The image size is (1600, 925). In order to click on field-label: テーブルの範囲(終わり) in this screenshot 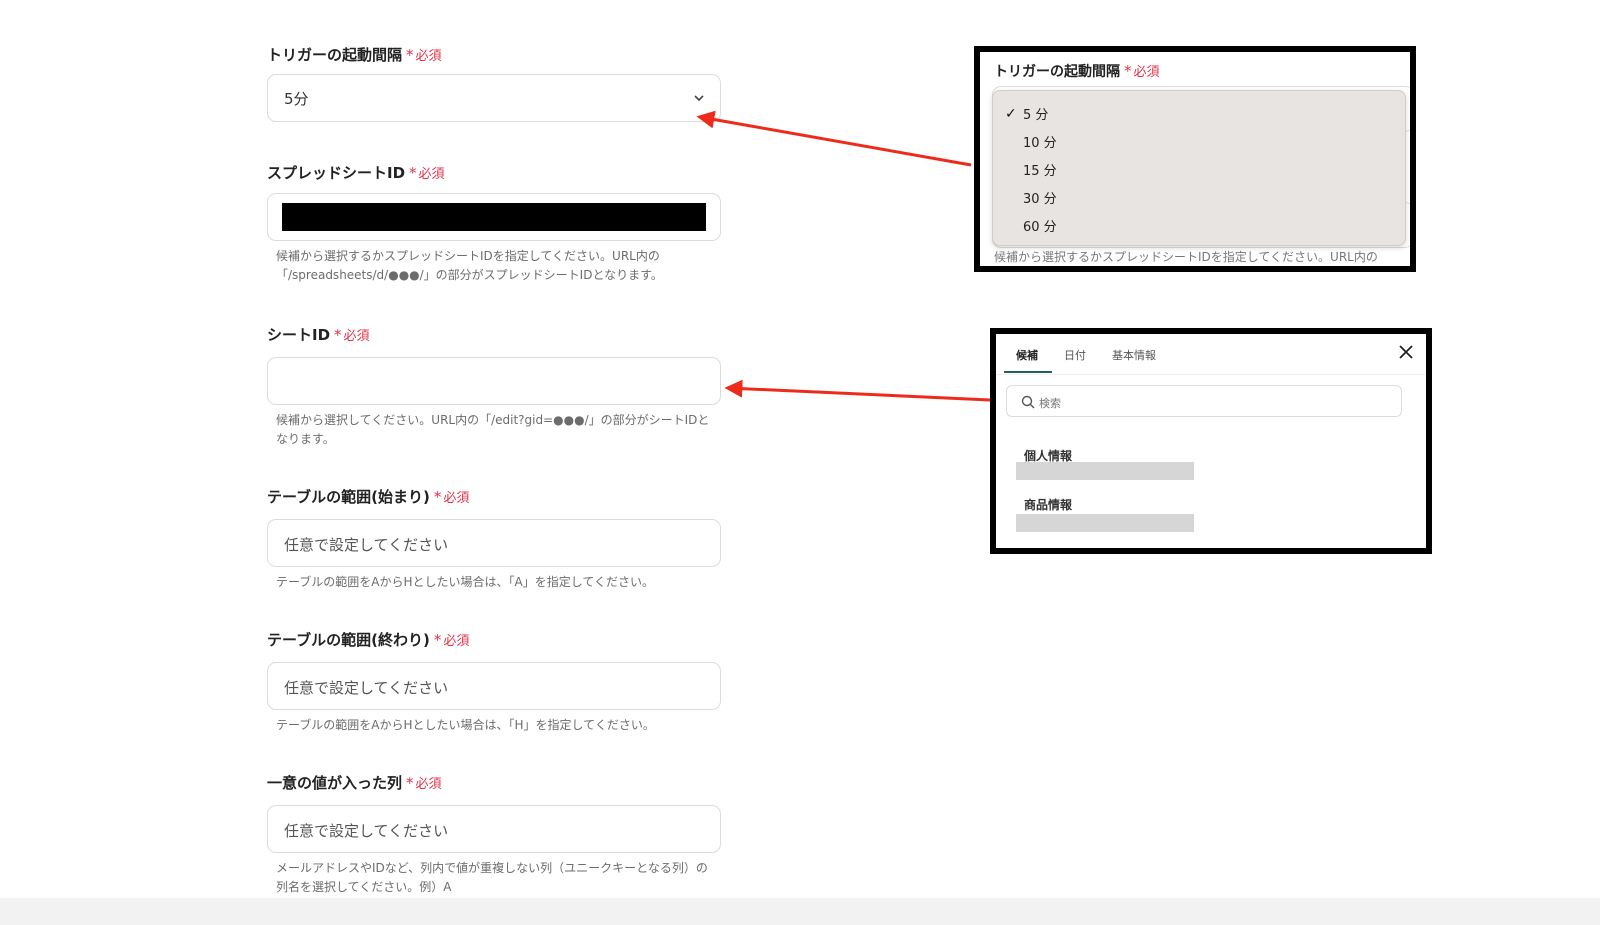, I will do `click(348, 640)`.